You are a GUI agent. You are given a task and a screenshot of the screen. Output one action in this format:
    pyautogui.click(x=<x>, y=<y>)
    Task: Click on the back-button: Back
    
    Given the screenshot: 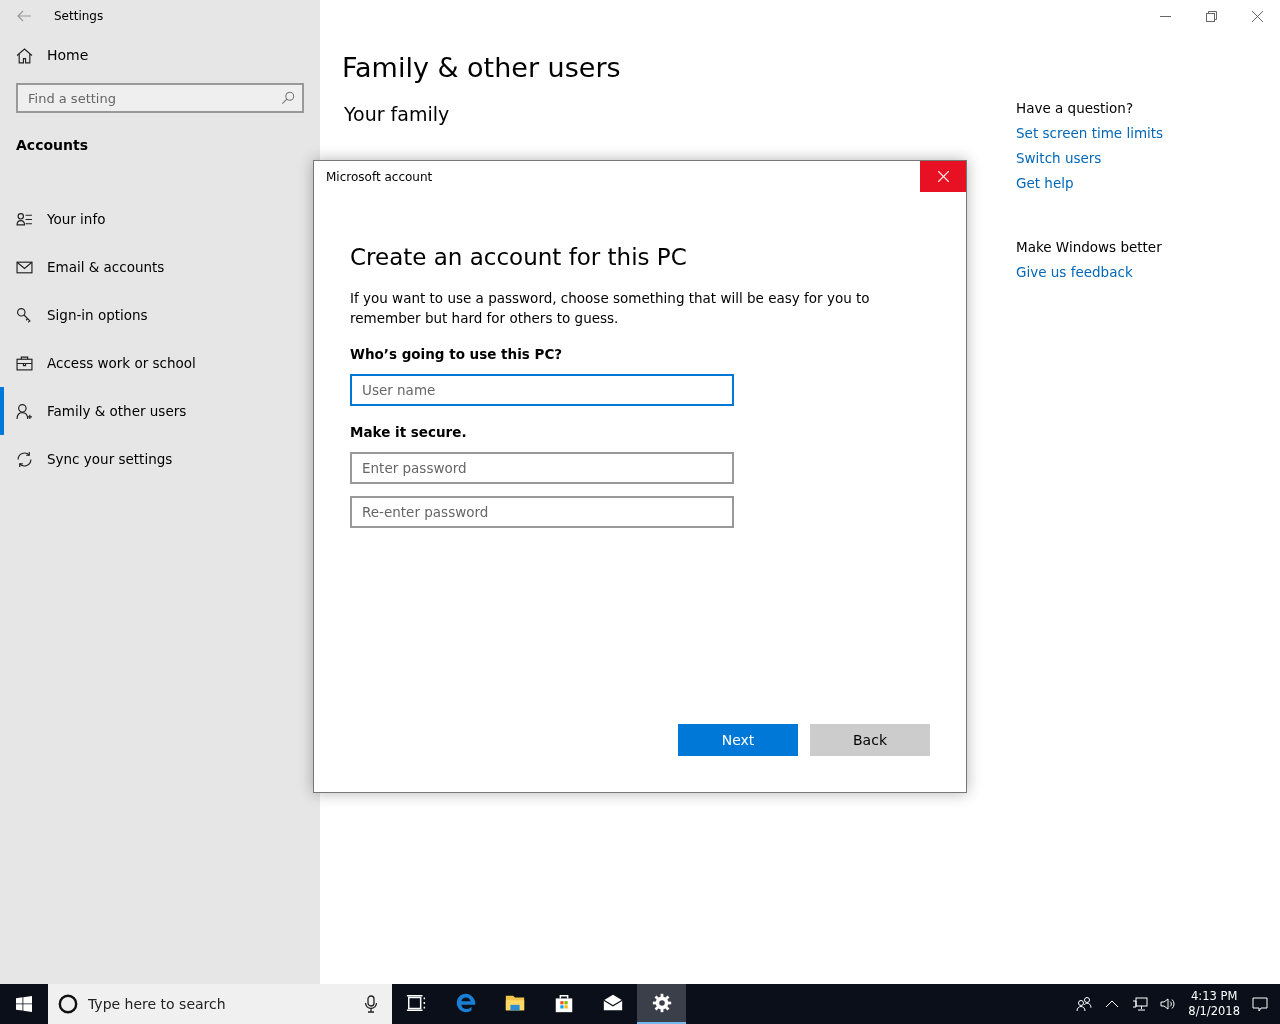 What is the action you would take?
    pyautogui.click(x=870, y=740)
    